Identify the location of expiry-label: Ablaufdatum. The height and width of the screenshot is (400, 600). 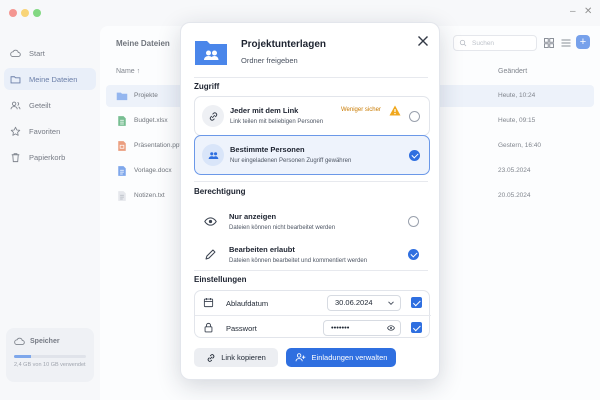
(247, 303).